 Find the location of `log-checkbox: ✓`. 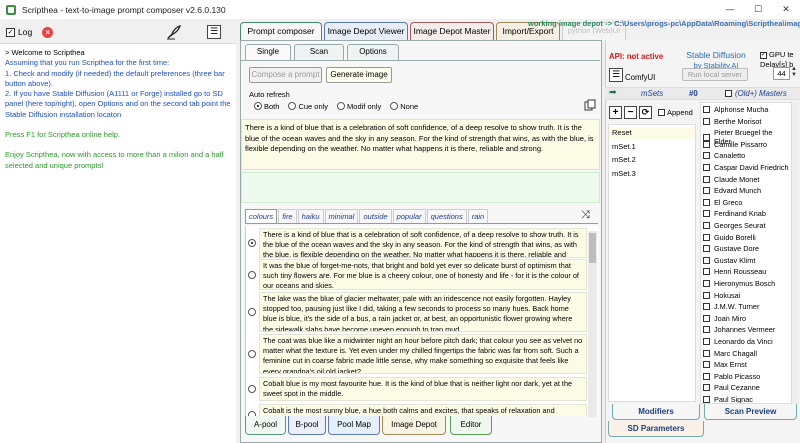

log-checkbox: ✓ is located at coordinates (10, 32).